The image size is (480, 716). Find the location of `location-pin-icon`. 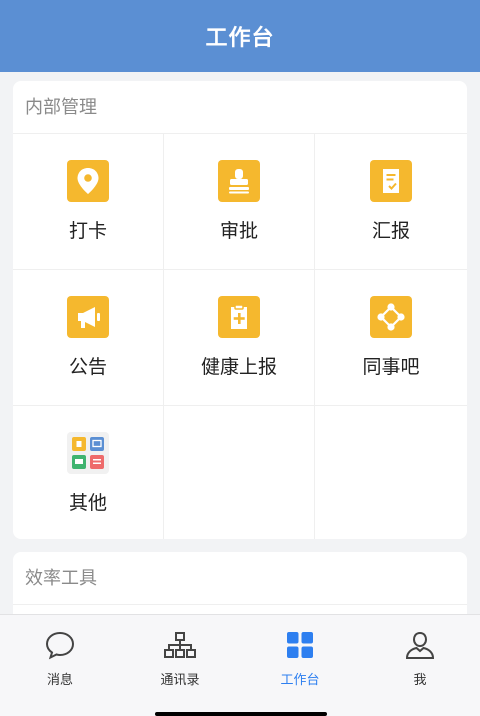

location-pin-icon is located at coordinates (88, 181).